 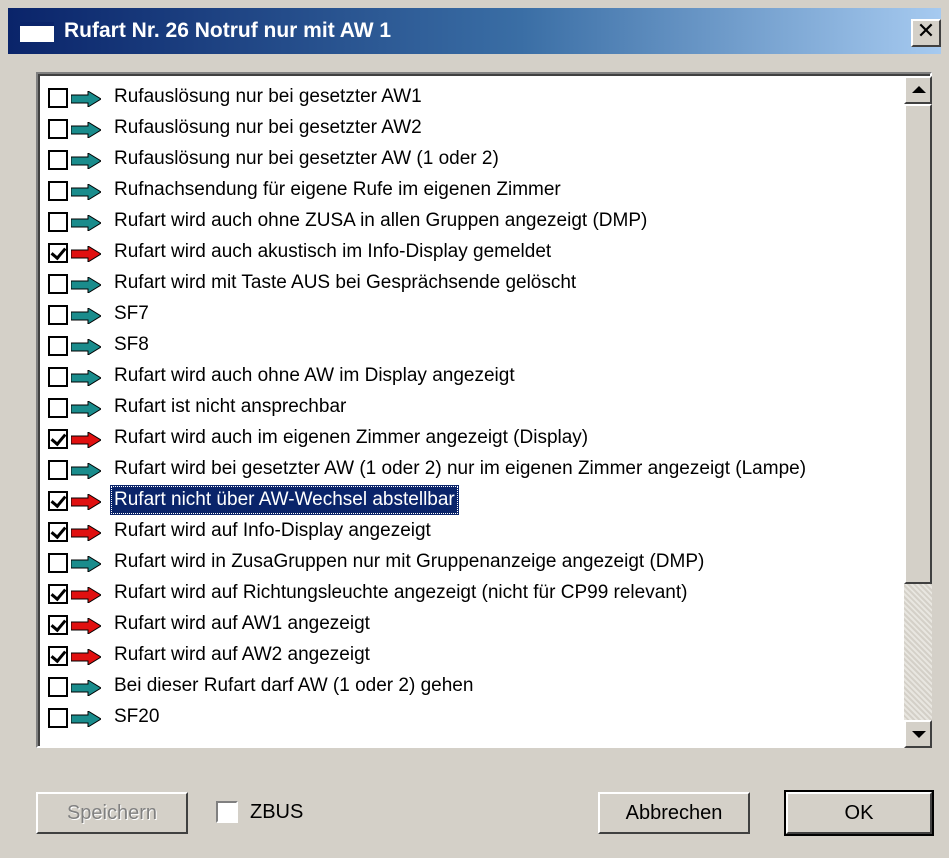 What do you see at coordinates (674, 813) in the screenshot?
I see `cancel-button: Abbrechen` at bounding box center [674, 813].